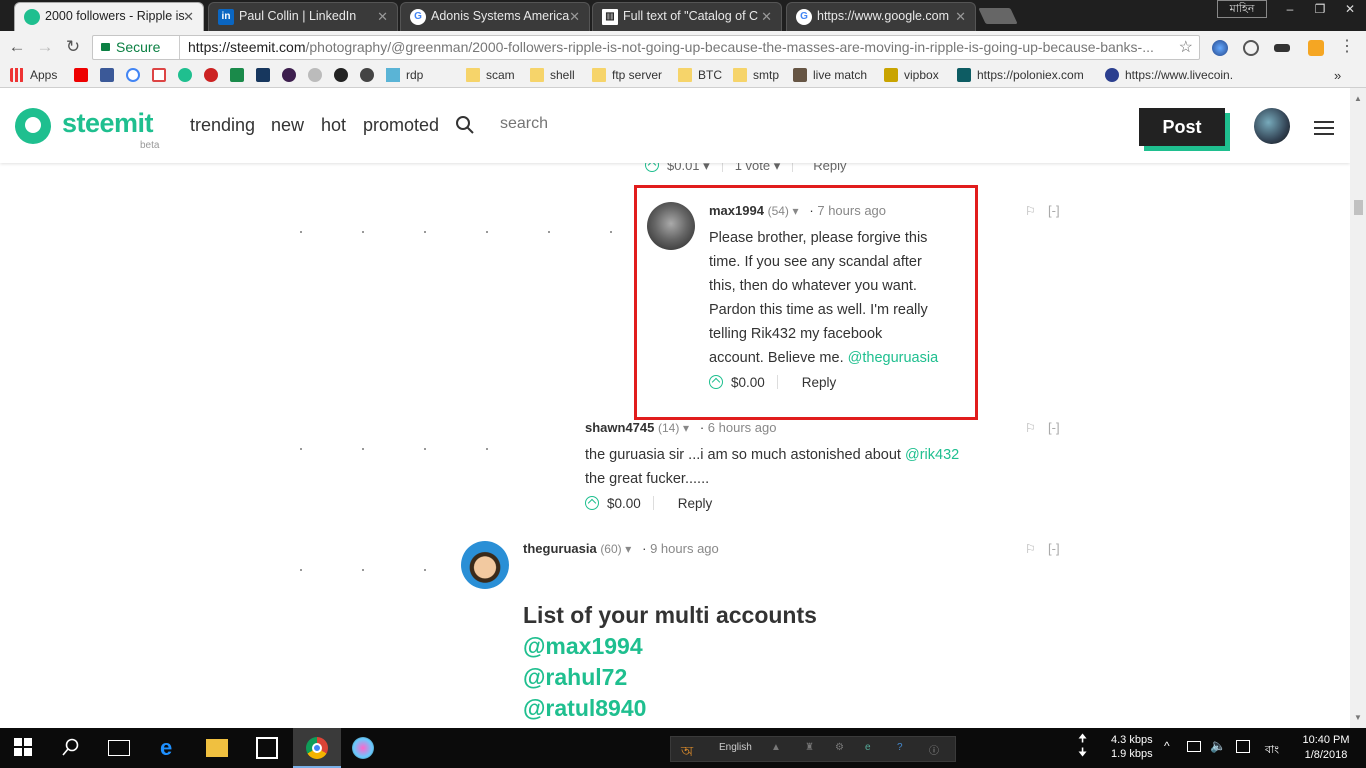 The height and width of the screenshot is (768, 1366). Describe the element at coordinates (1358, 408) in the screenshot. I see `vertical-scrollbar: ▲ ▼` at that location.